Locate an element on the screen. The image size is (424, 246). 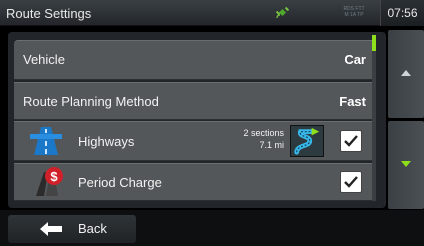
period-charge-checkbox is located at coordinates (351, 182).